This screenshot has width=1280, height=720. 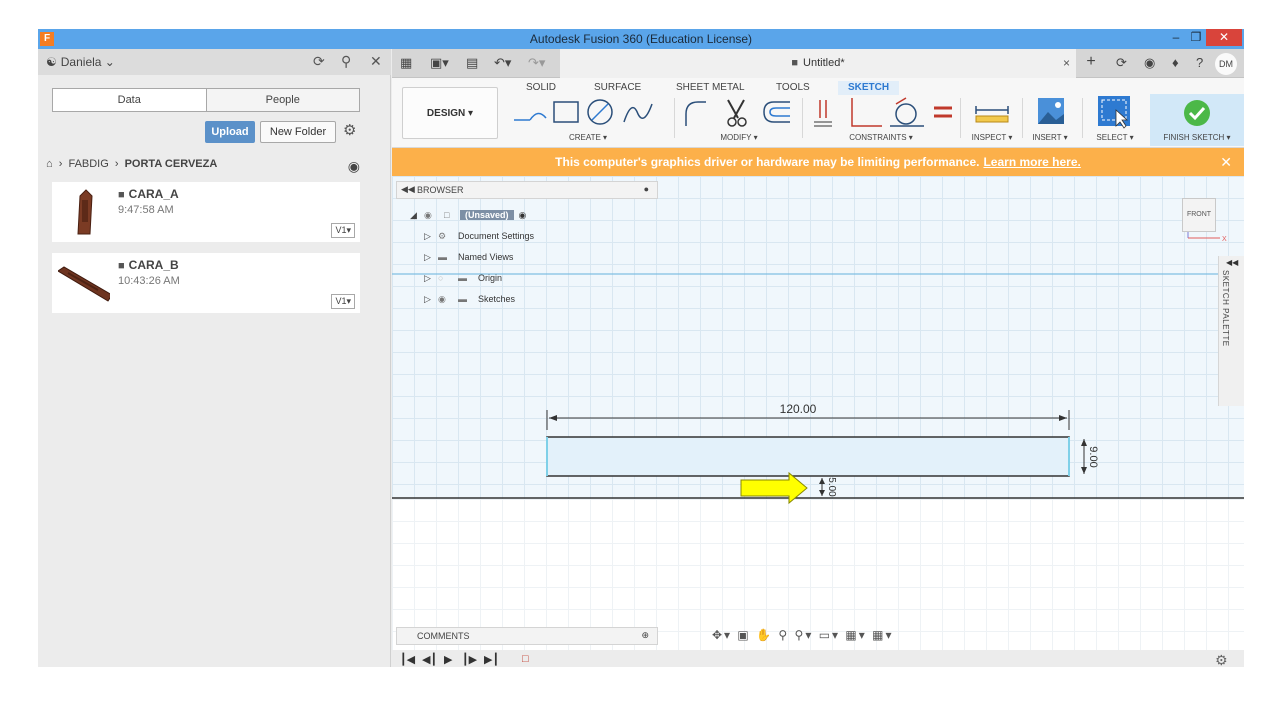 What do you see at coordinates (1196, 37) in the screenshot?
I see `maximize-button: ❐` at bounding box center [1196, 37].